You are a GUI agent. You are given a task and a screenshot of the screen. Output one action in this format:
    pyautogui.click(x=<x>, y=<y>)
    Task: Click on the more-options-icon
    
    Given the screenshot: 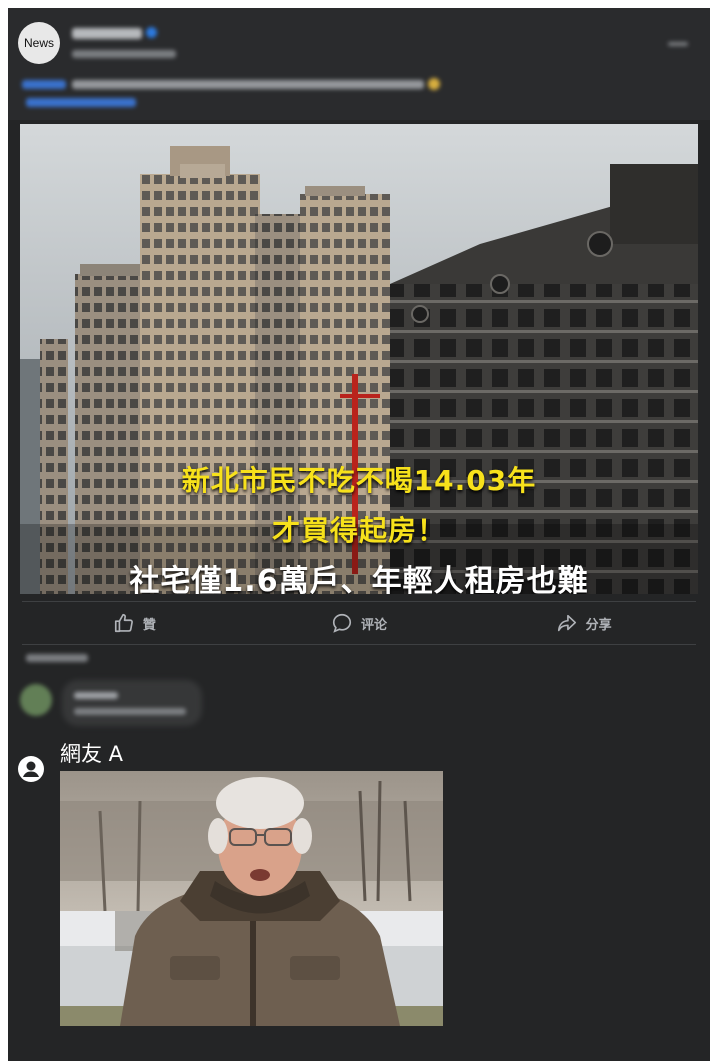 What is the action you would take?
    pyautogui.click(x=678, y=44)
    